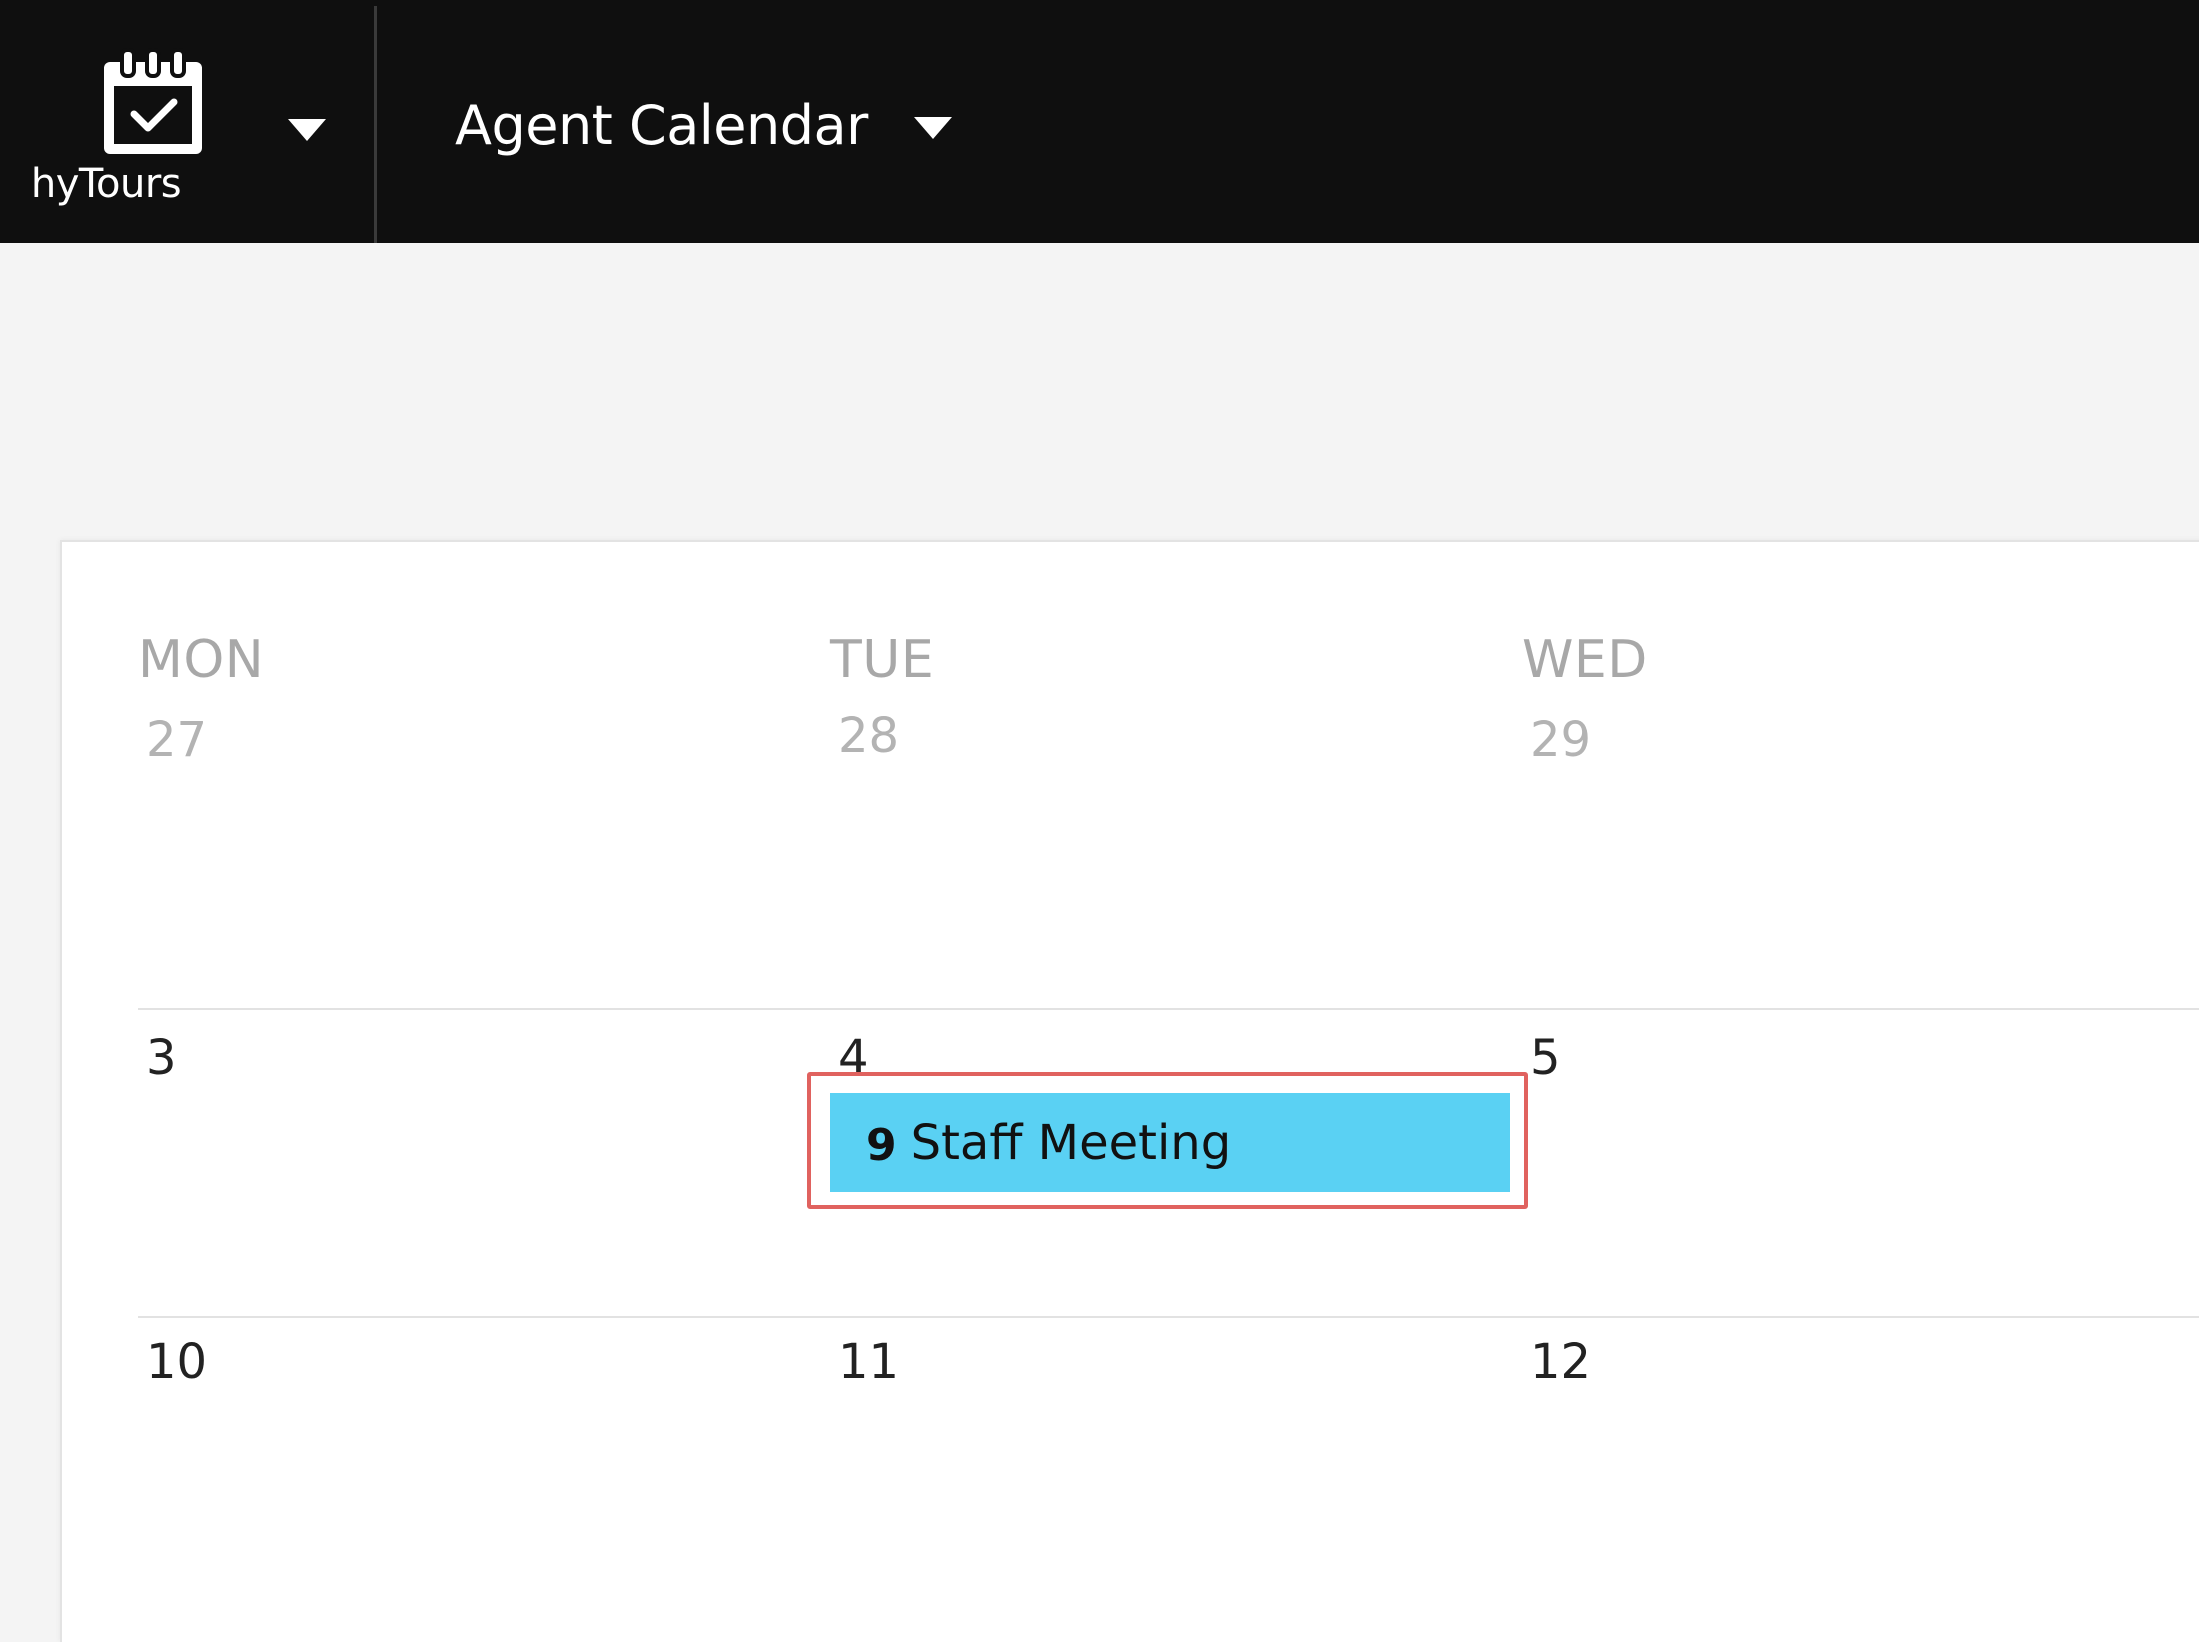  Describe the element at coordinates (201, 660) in the screenshot. I see `weekday-header-mon: MON` at that location.